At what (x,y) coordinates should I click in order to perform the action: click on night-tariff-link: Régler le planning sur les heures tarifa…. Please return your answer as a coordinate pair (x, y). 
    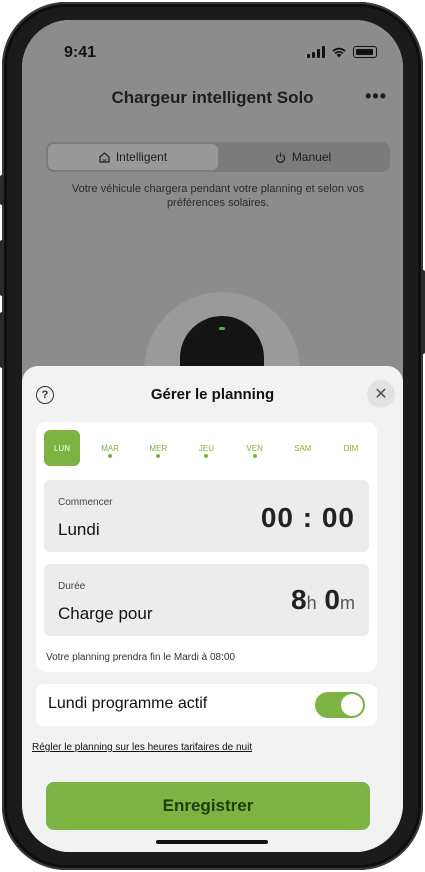
    Looking at the image, I should click on (142, 747).